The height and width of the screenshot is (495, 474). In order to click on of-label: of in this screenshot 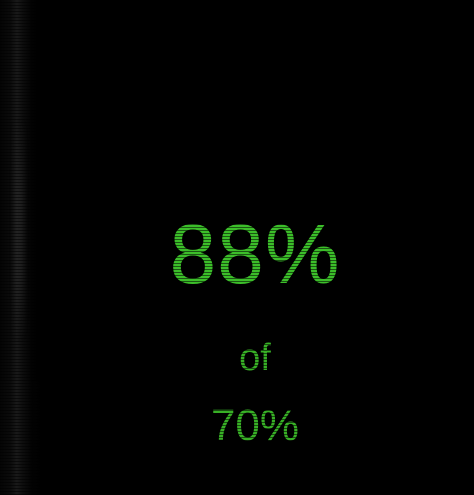, I will do `click(255, 358)`.